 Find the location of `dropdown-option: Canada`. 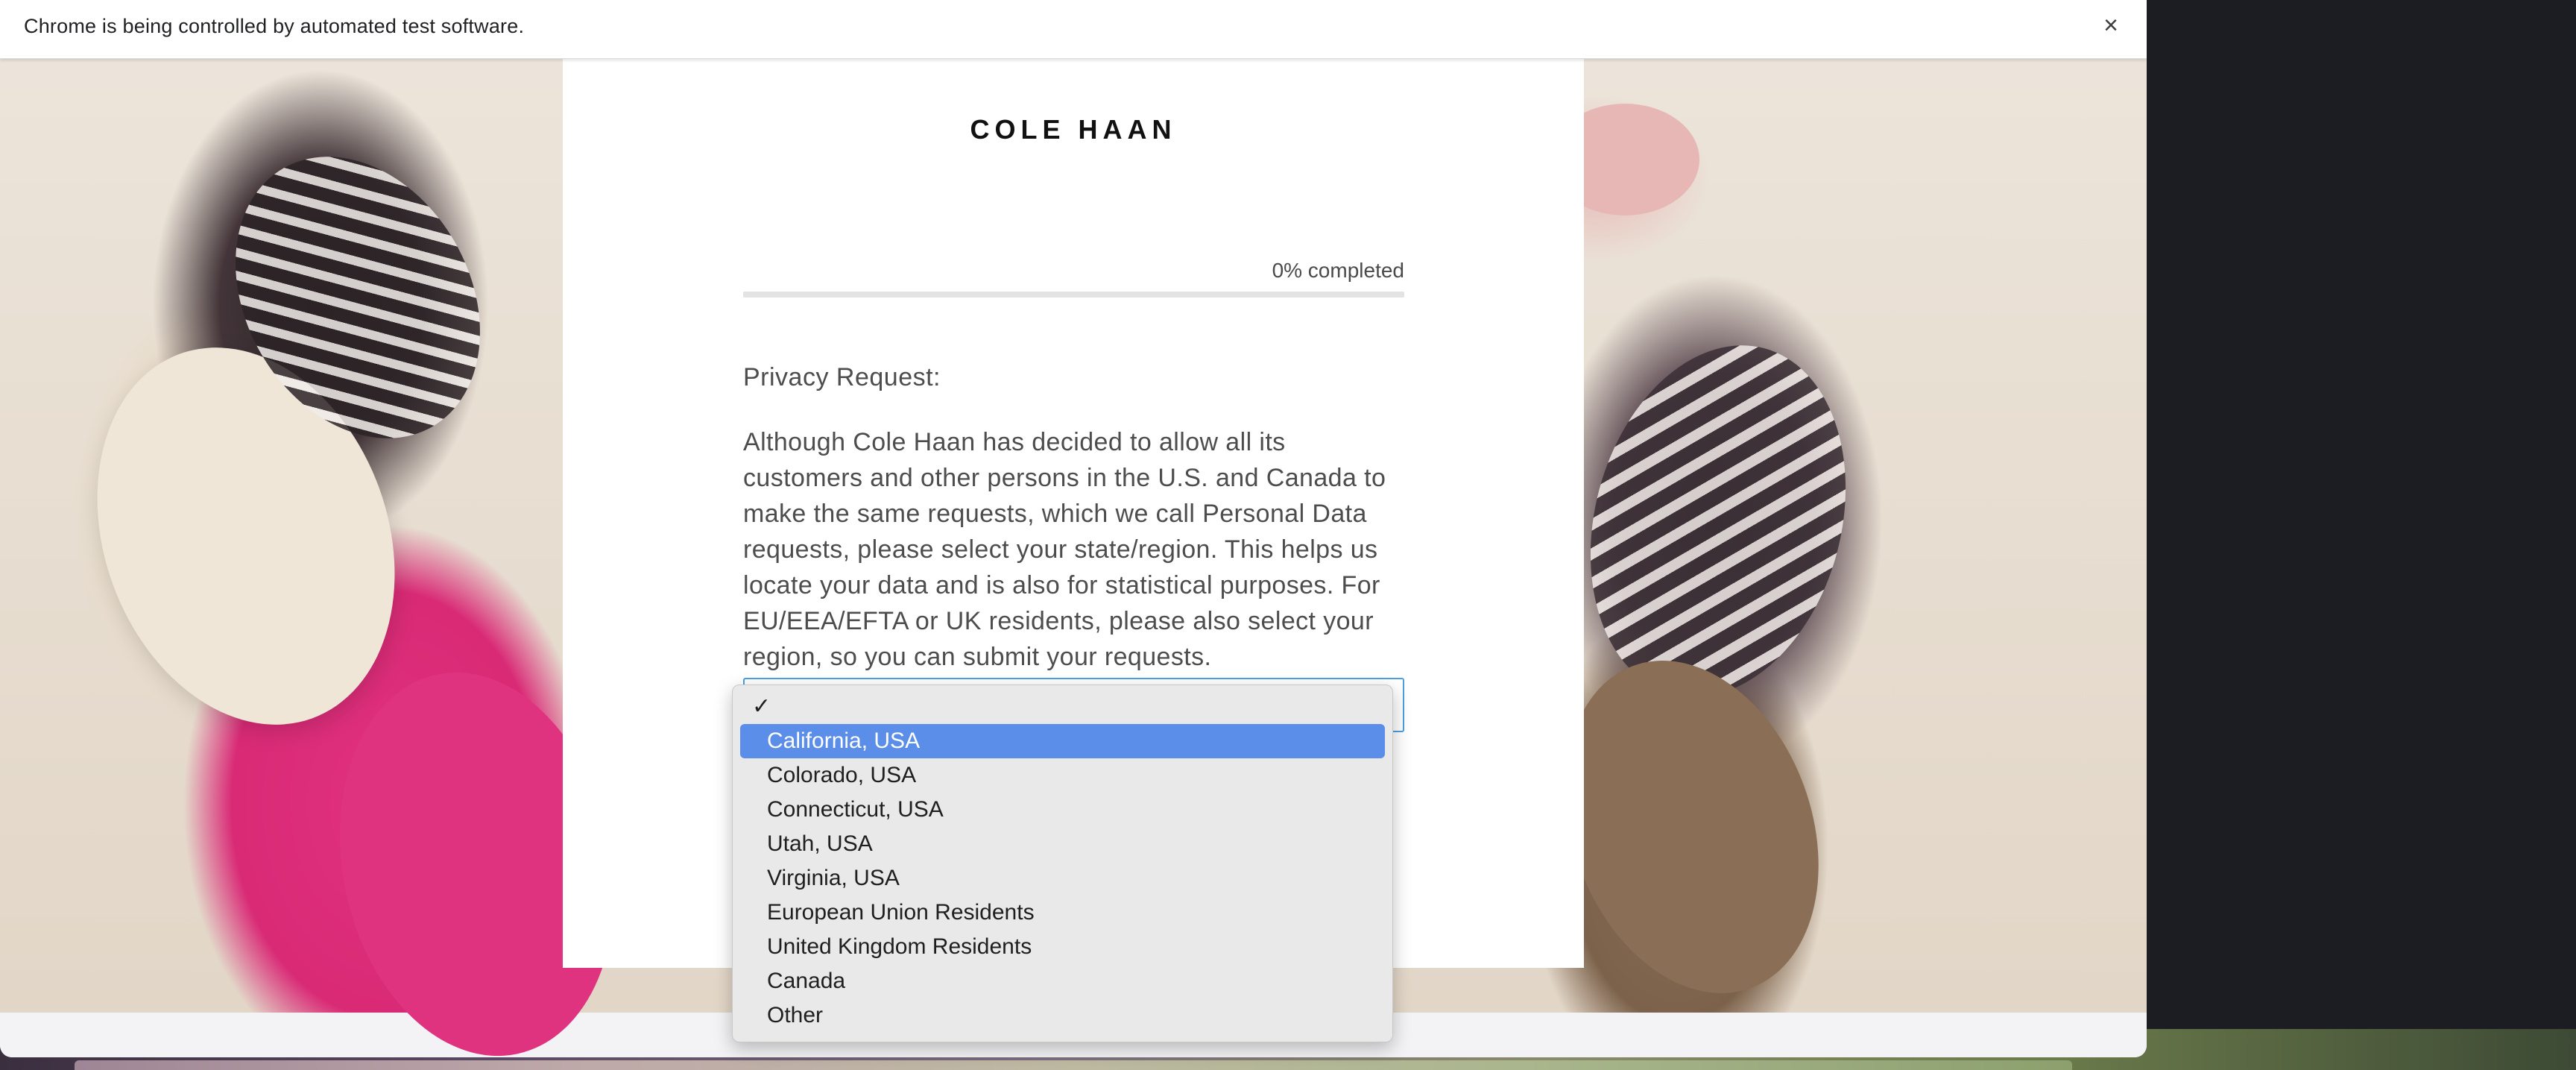

dropdown-option: Canada is located at coordinates (1062, 981).